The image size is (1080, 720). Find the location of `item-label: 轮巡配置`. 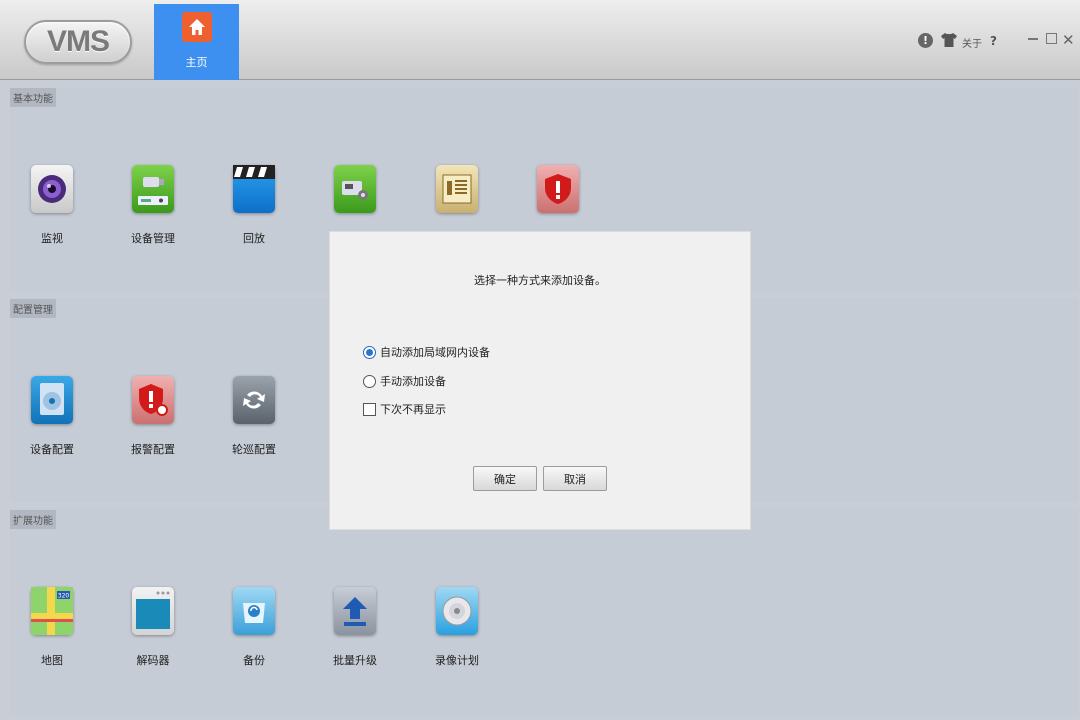

item-label: 轮巡配置 is located at coordinates (254, 449).